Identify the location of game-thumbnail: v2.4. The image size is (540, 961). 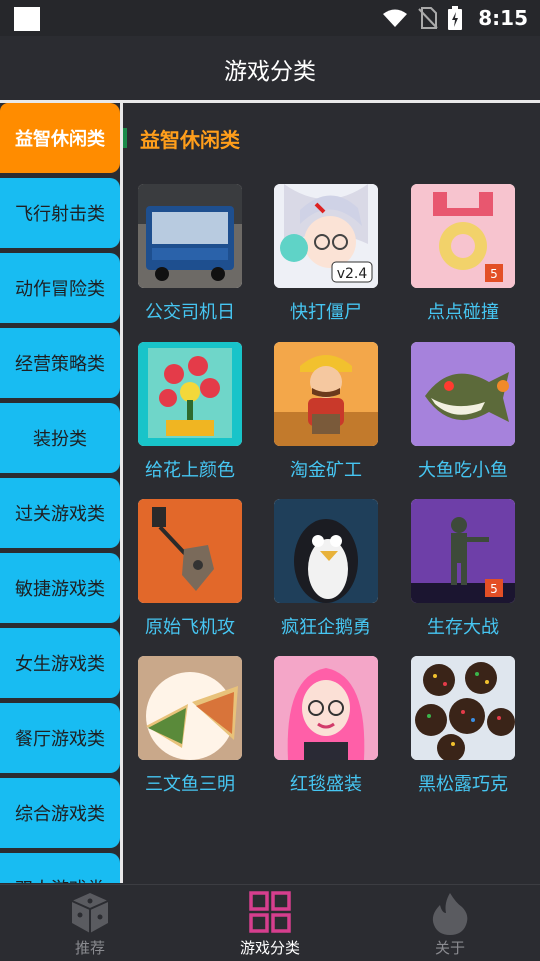
(326, 236).